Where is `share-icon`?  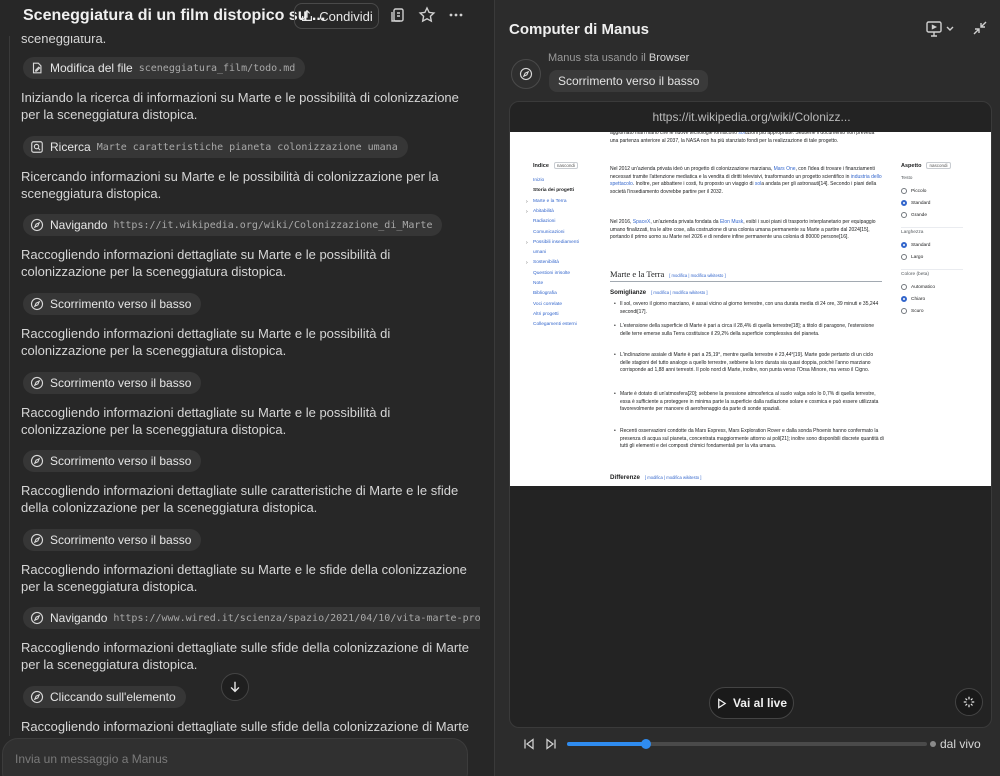 share-icon is located at coordinates (307, 15).